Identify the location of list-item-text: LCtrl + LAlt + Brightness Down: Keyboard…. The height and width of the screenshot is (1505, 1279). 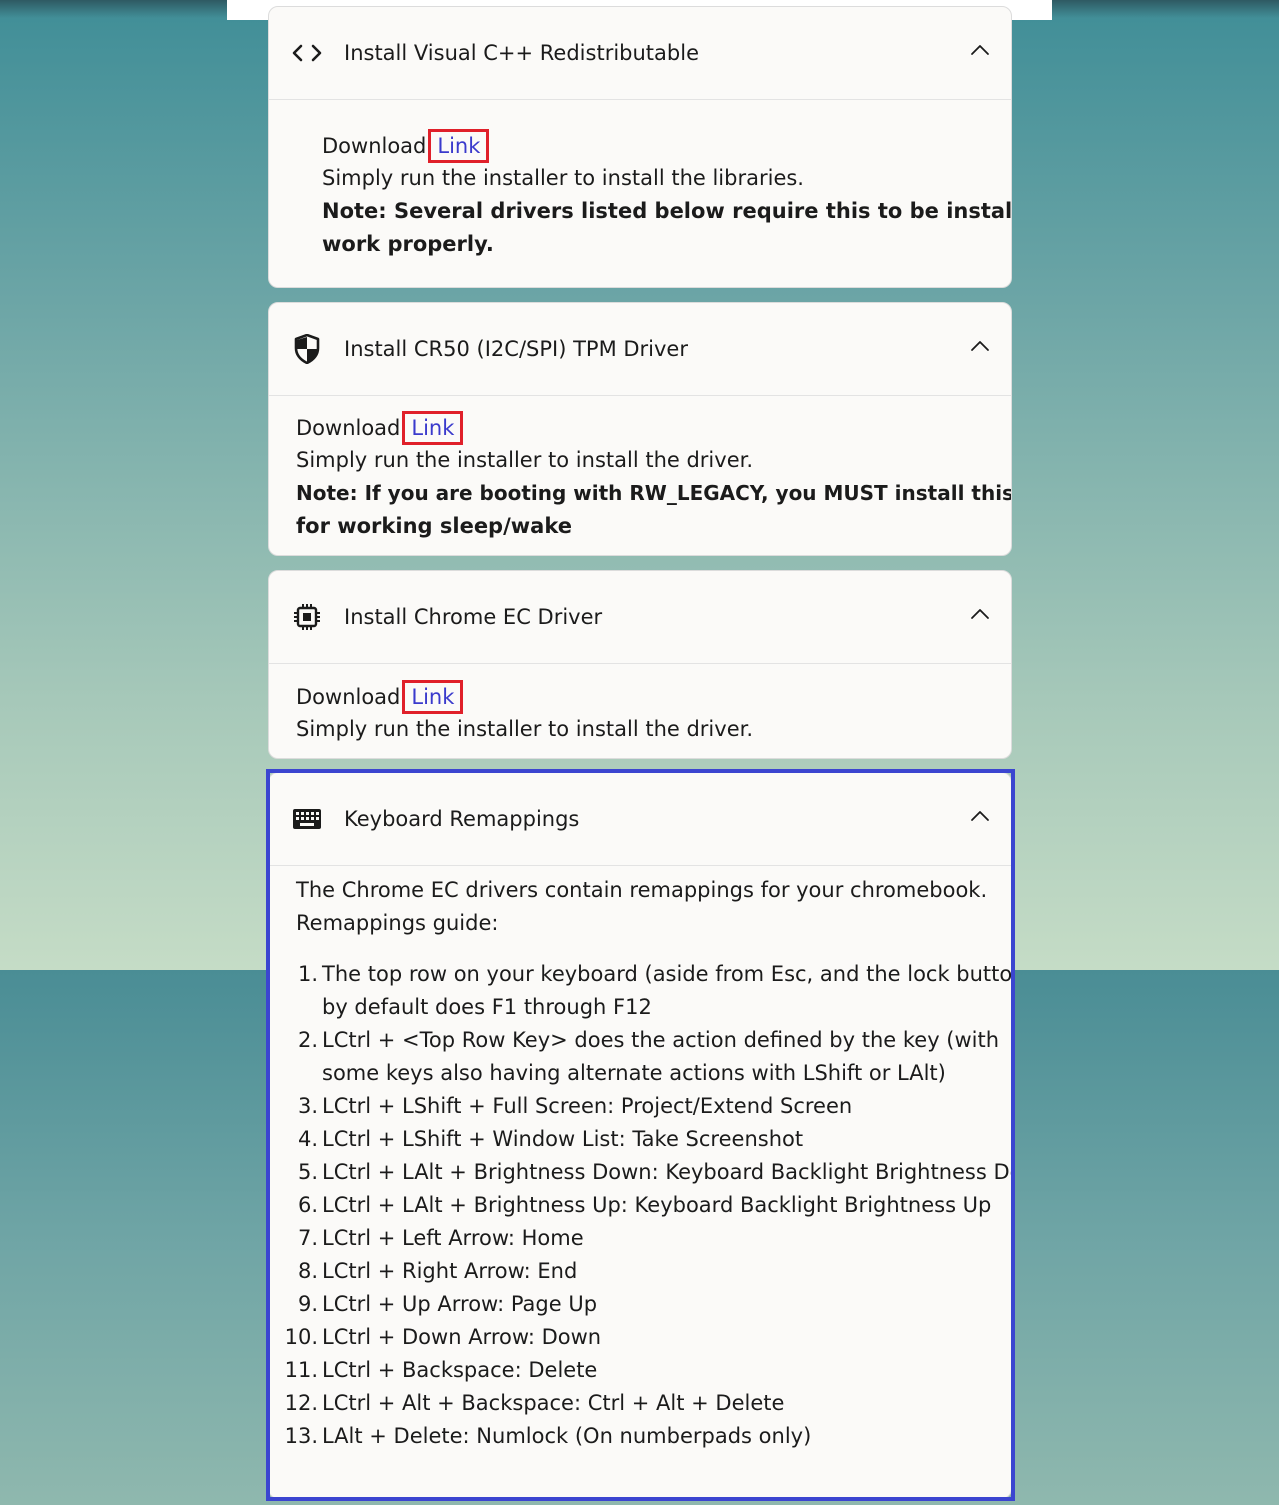
(667, 1172).